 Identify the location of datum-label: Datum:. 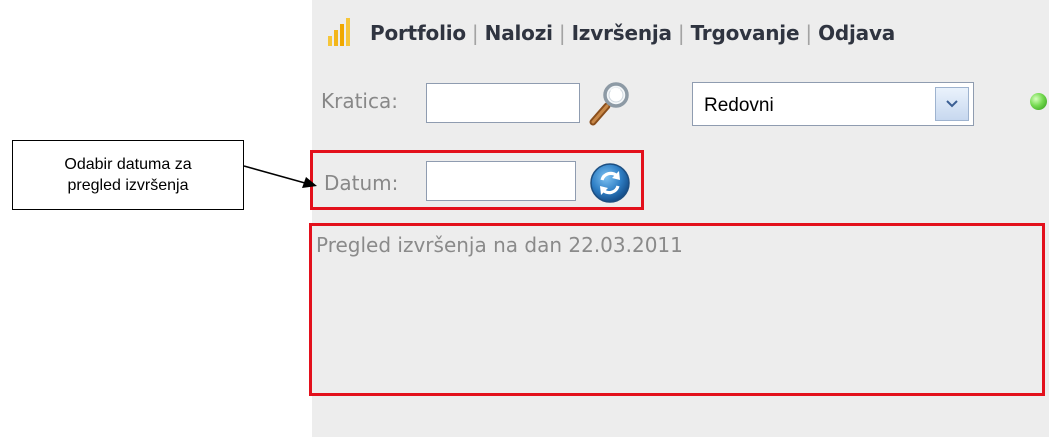
(361, 183).